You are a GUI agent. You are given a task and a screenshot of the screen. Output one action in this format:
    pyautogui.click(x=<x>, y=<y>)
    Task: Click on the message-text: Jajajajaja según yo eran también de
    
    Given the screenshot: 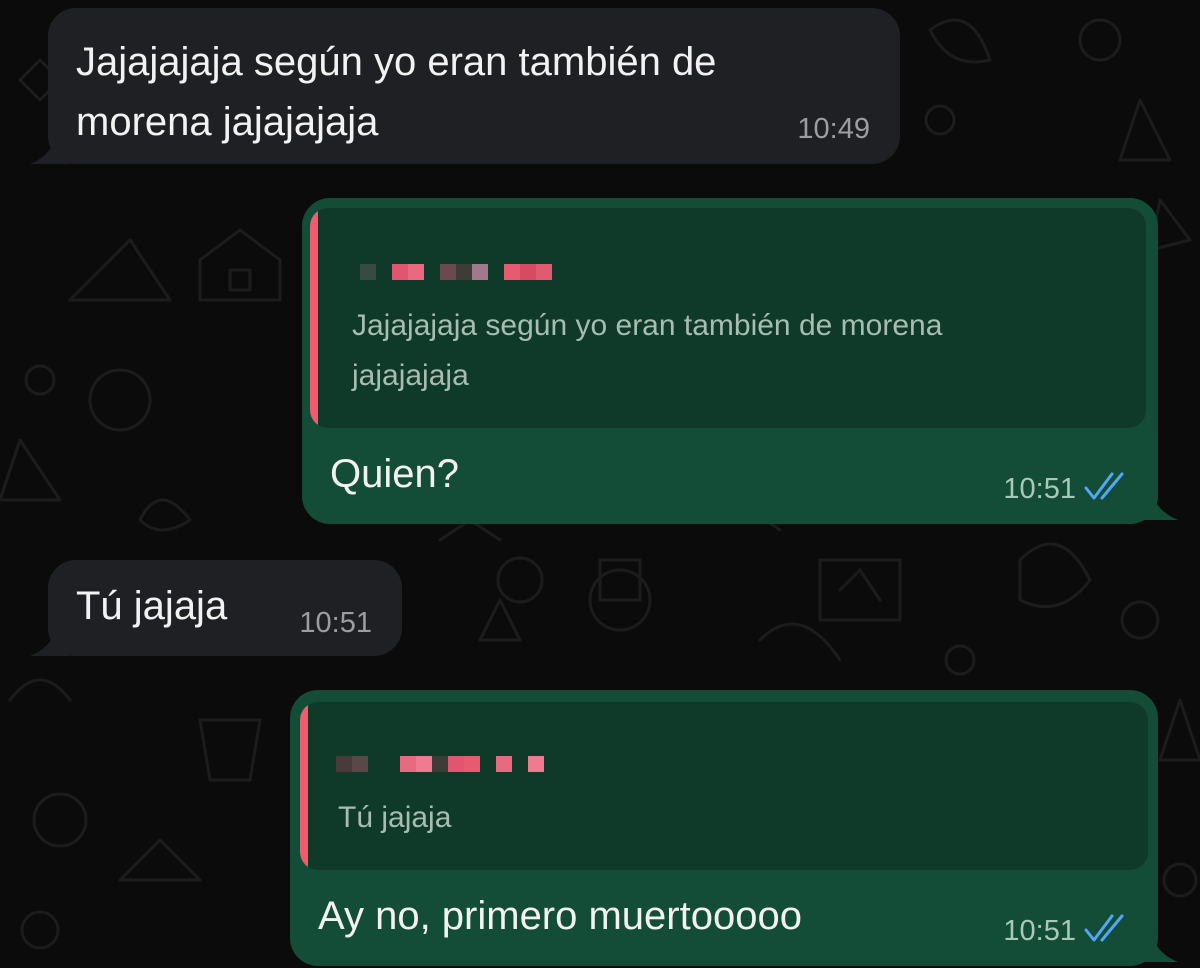 What is the action you would take?
    pyautogui.click(x=396, y=62)
    